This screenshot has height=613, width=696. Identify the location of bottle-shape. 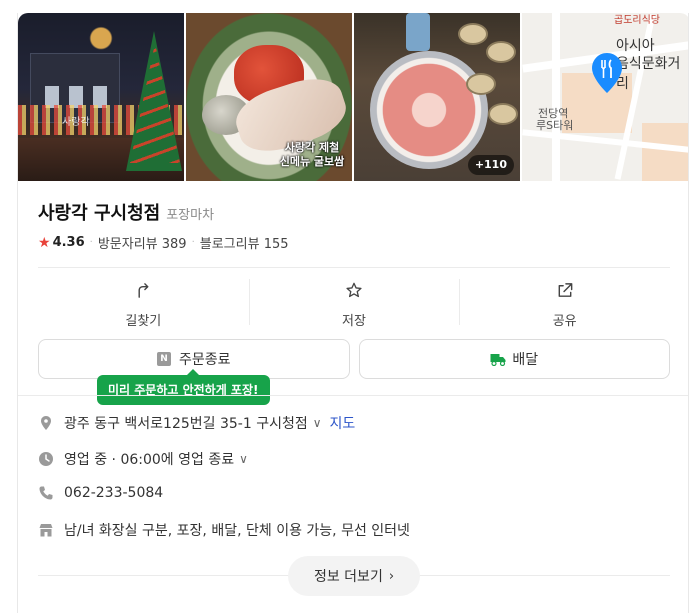
(418, 32).